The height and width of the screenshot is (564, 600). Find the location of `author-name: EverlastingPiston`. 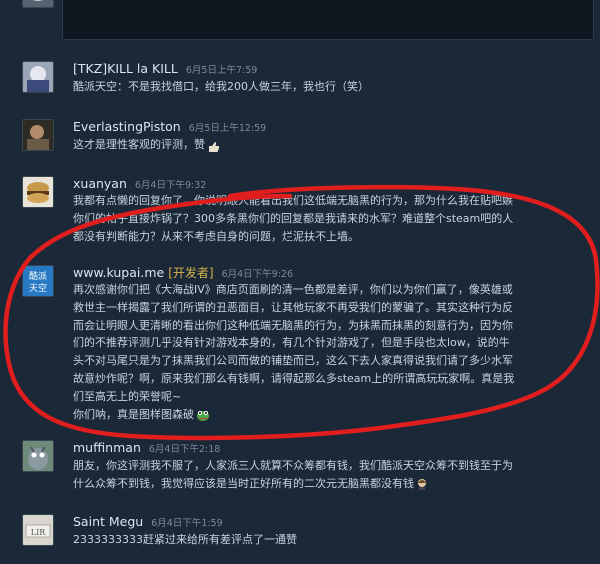

author-name: EverlastingPiston is located at coordinates (127, 126).